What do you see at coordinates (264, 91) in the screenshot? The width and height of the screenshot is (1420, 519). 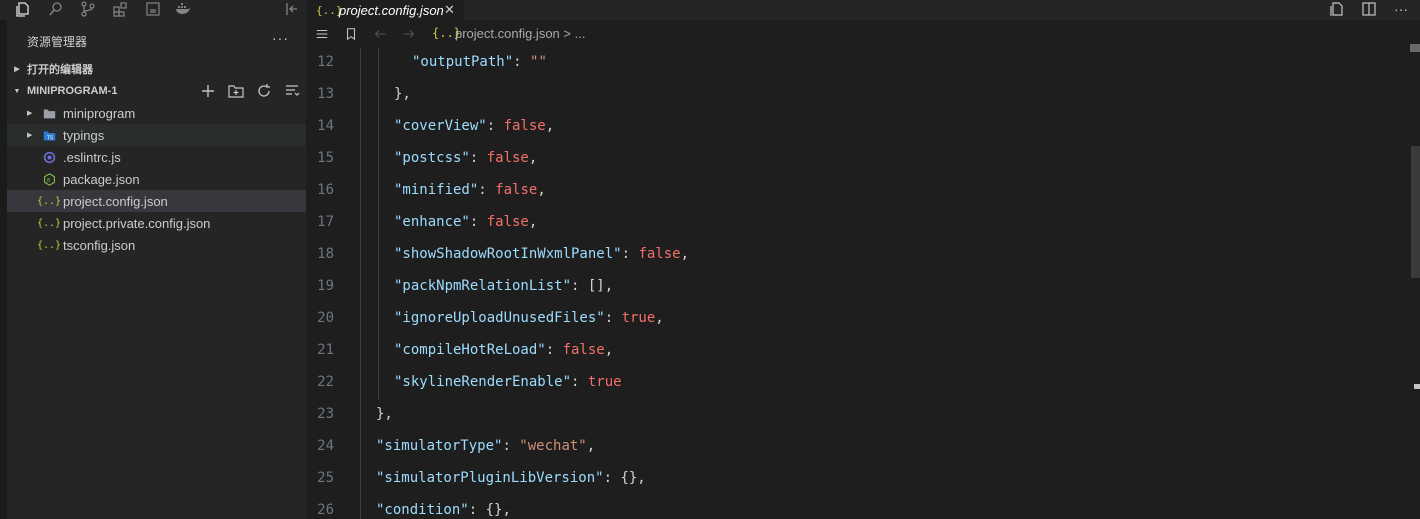 I see `refresh-icon` at bounding box center [264, 91].